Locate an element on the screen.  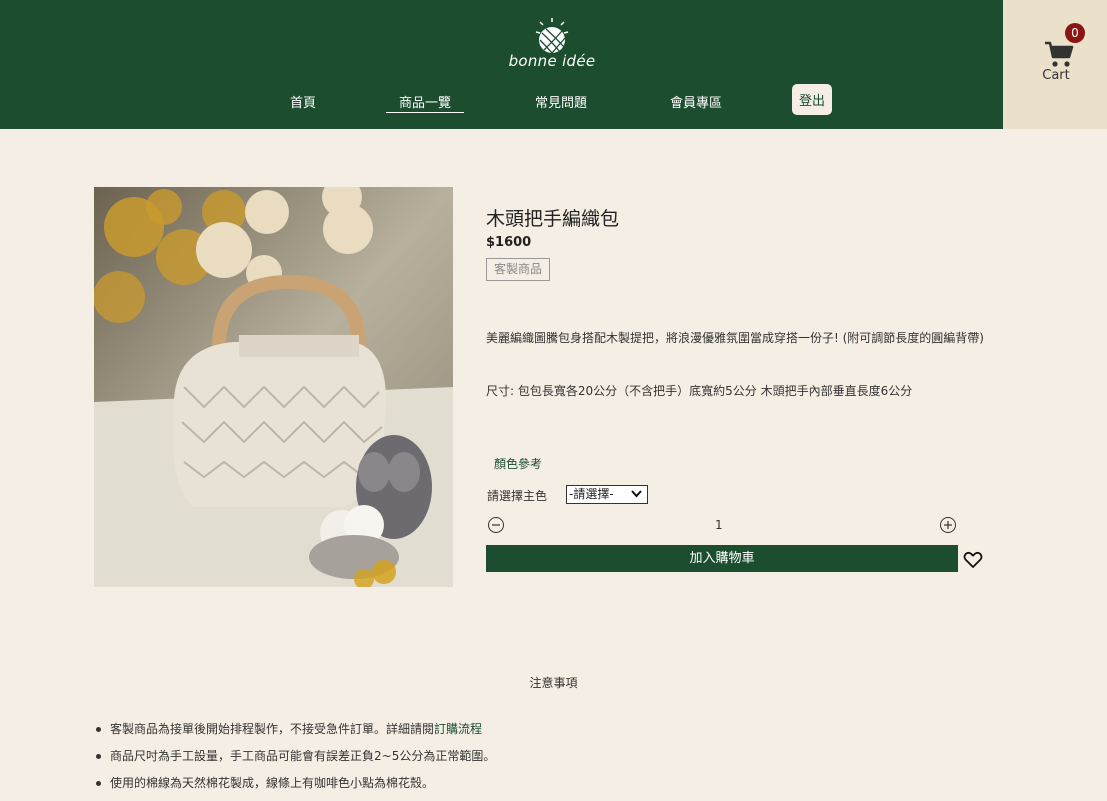
nav-item-home: 首頁 is located at coordinates (303, 101).